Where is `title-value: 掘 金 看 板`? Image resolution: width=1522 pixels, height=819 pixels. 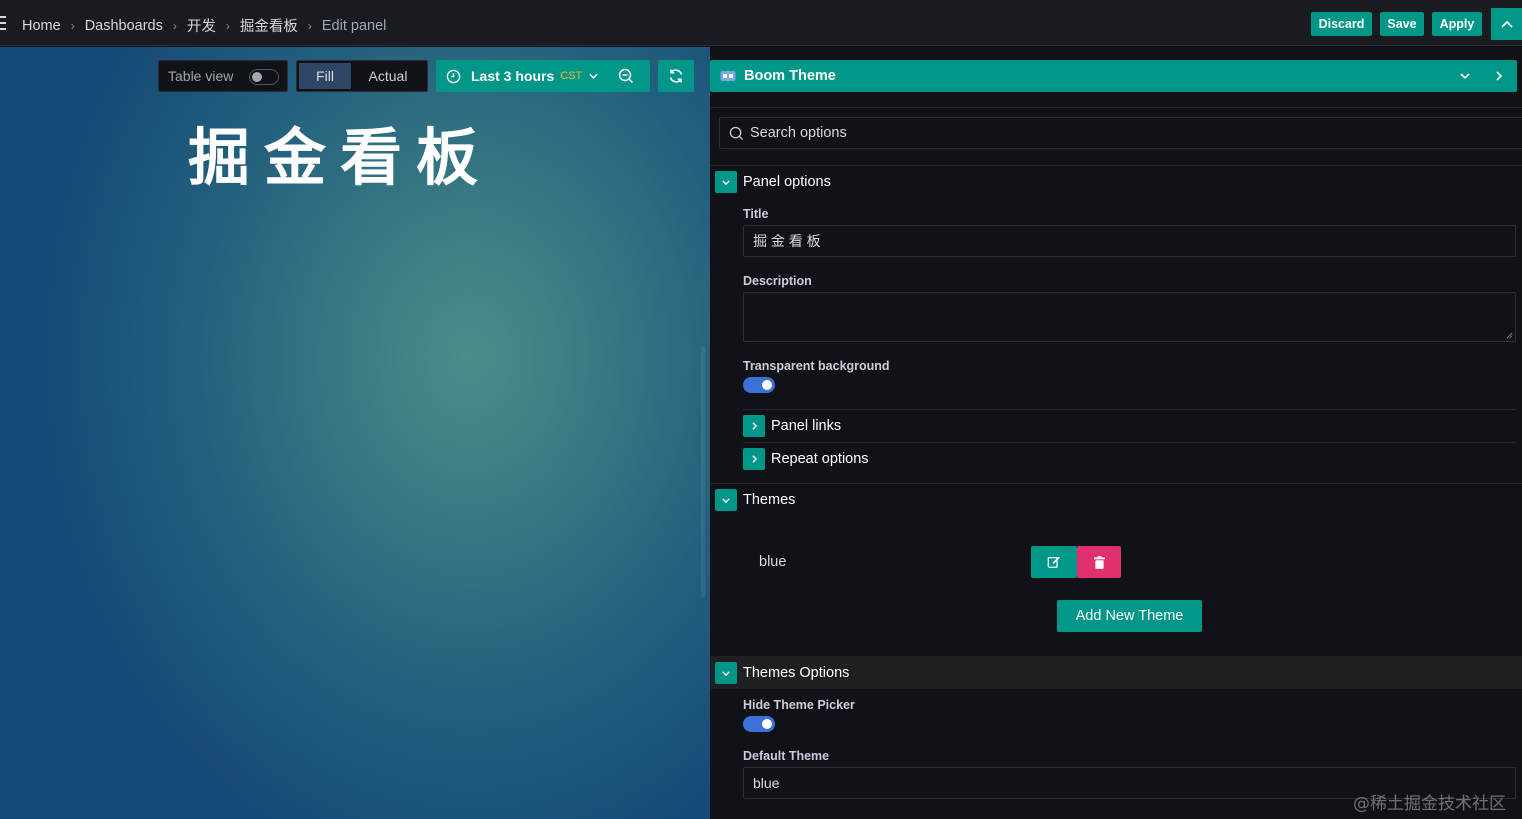
title-value: 掘 金 看 板 is located at coordinates (787, 241).